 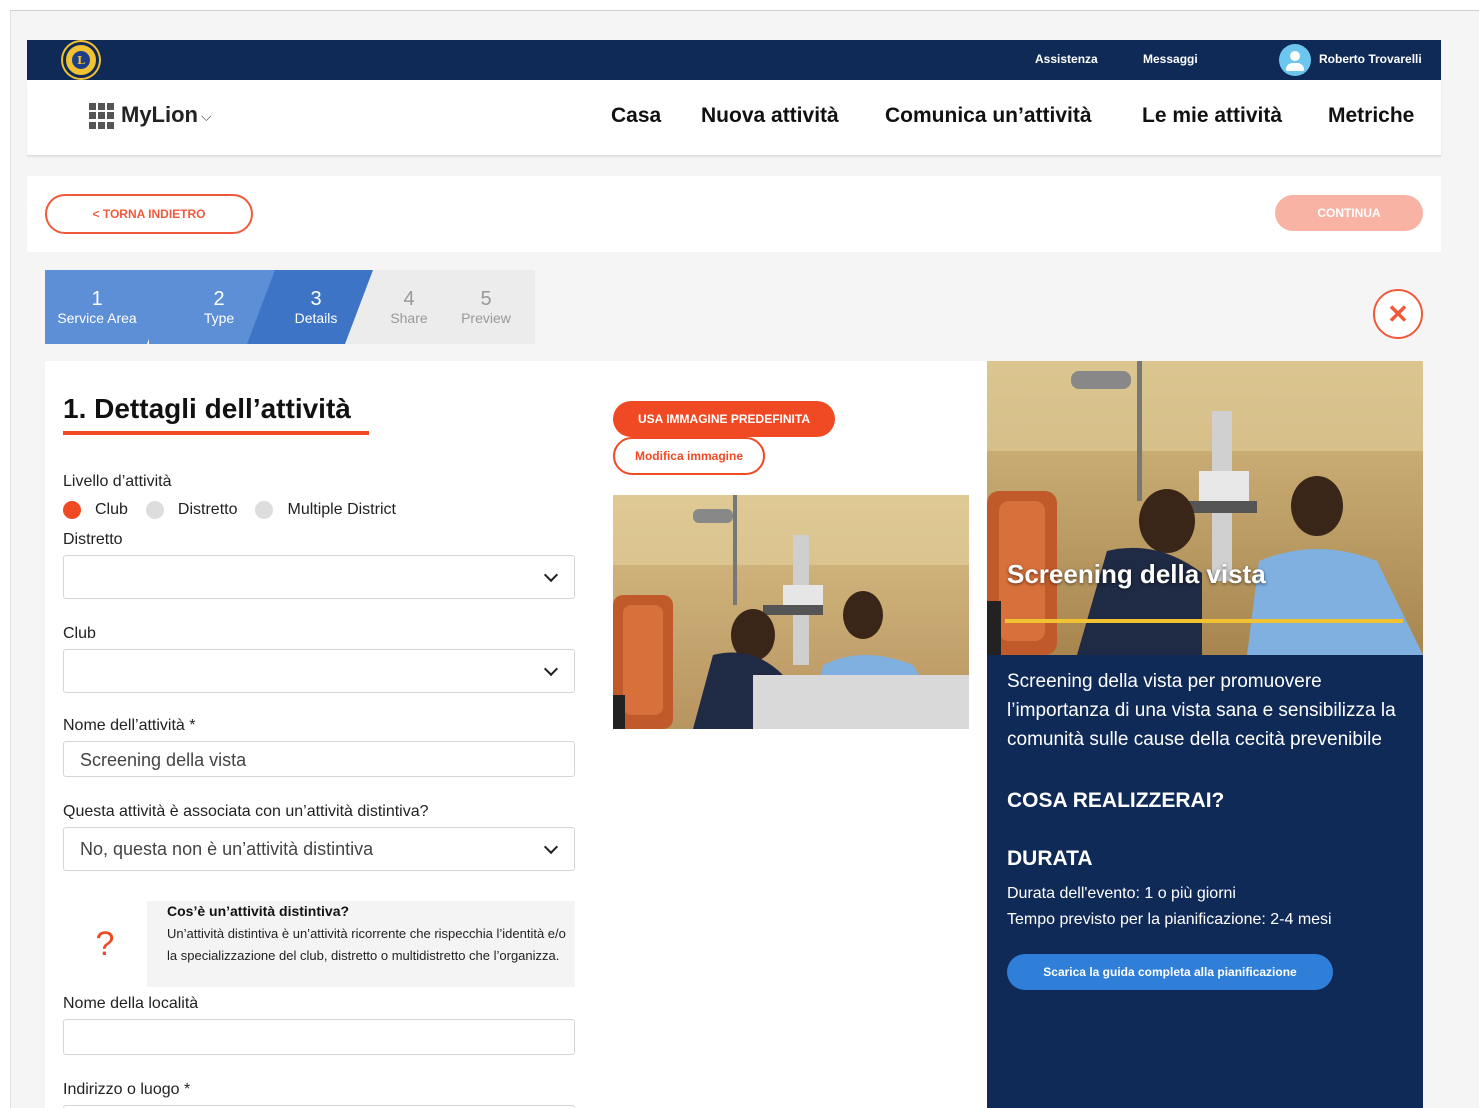 I want to click on lions-logo-icon: L, so click(x=81, y=60).